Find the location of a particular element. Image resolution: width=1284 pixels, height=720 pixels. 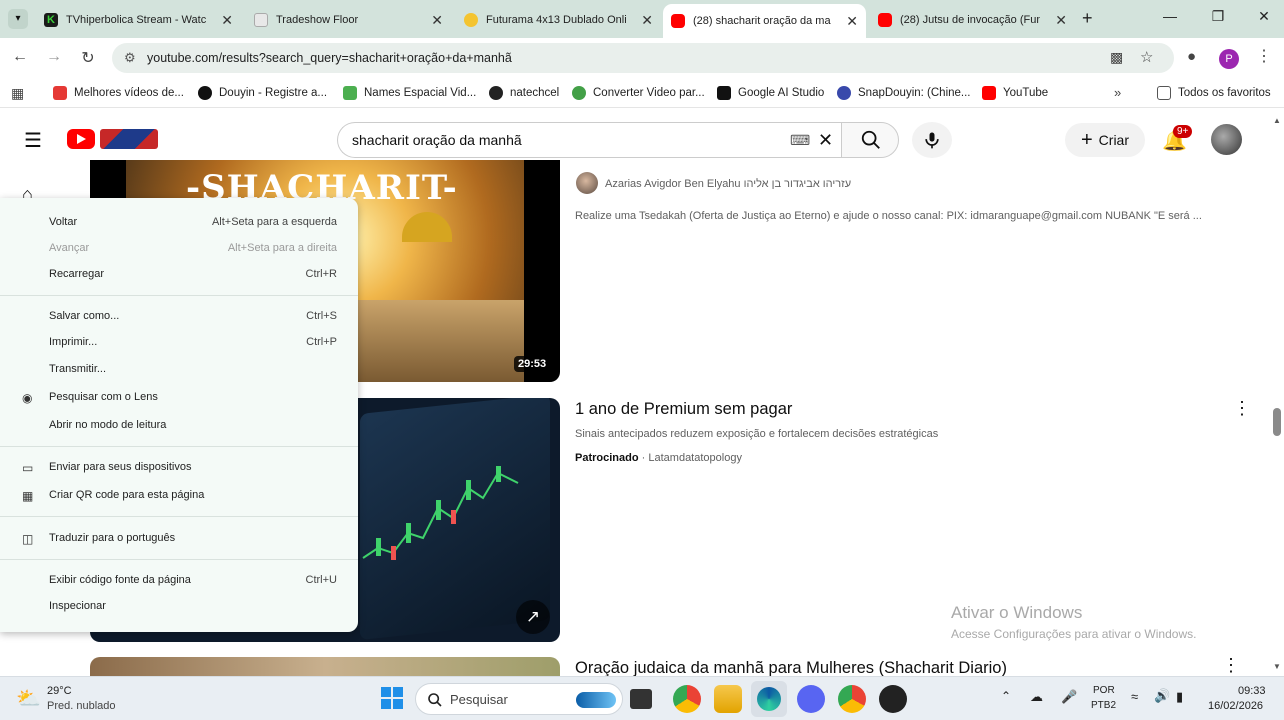

menu-item-print: Imprimir... Ctrl+P is located at coordinates (179, 343).